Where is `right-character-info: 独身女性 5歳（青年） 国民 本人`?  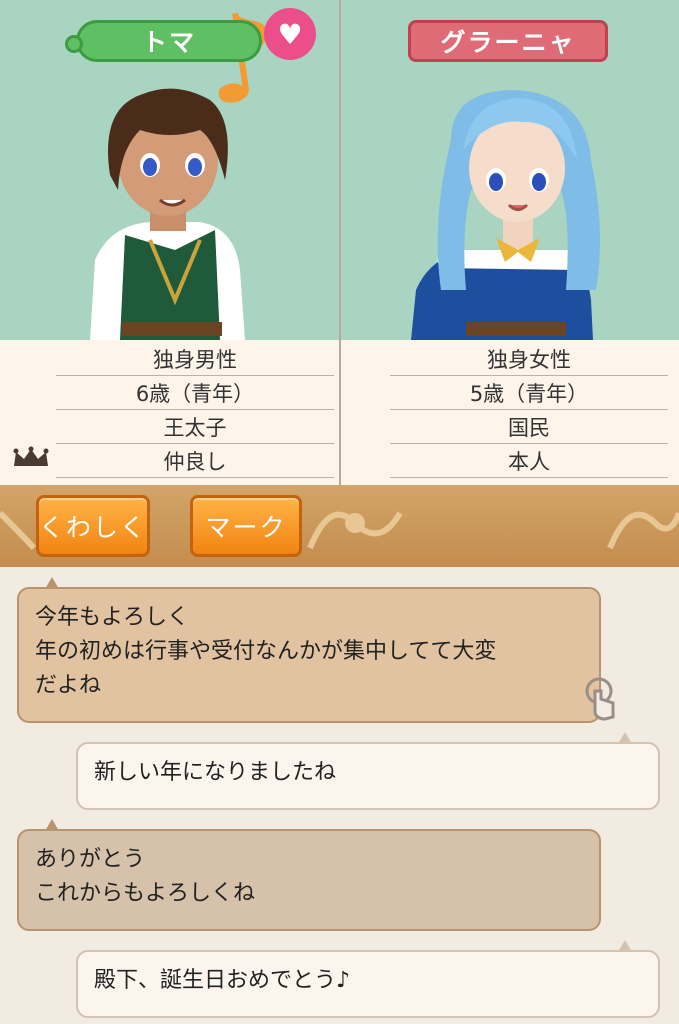 right-character-info: 独身女性 5歳（青年） 国民 本人 is located at coordinates (510, 412).